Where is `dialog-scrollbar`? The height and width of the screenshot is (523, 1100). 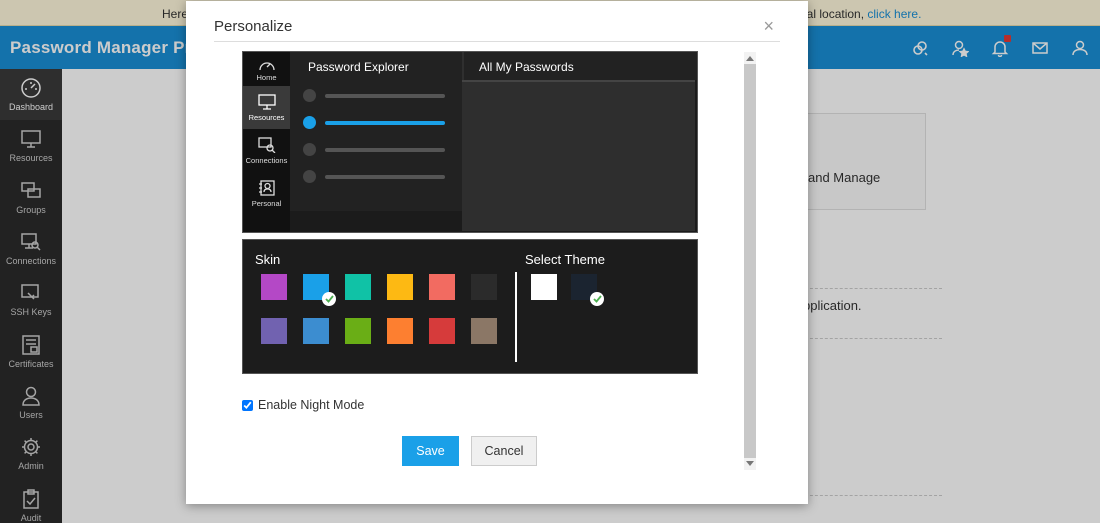
dialog-scrollbar is located at coordinates (750, 261).